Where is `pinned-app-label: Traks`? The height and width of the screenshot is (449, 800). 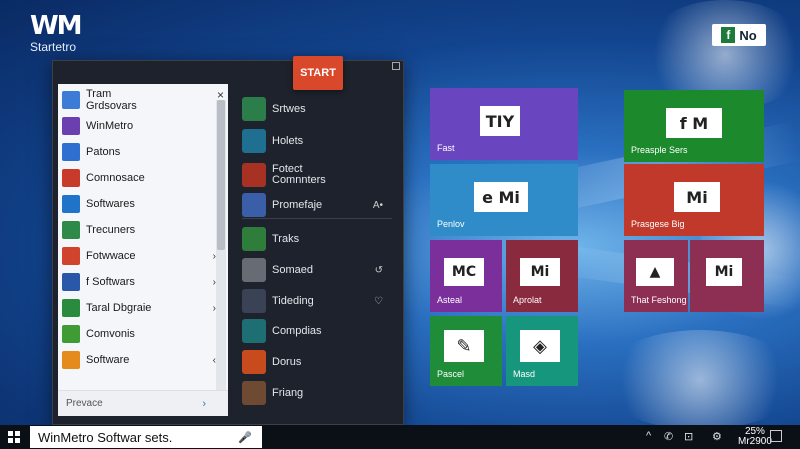 pinned-app-label: Traks is located at coordinates (286, 238).